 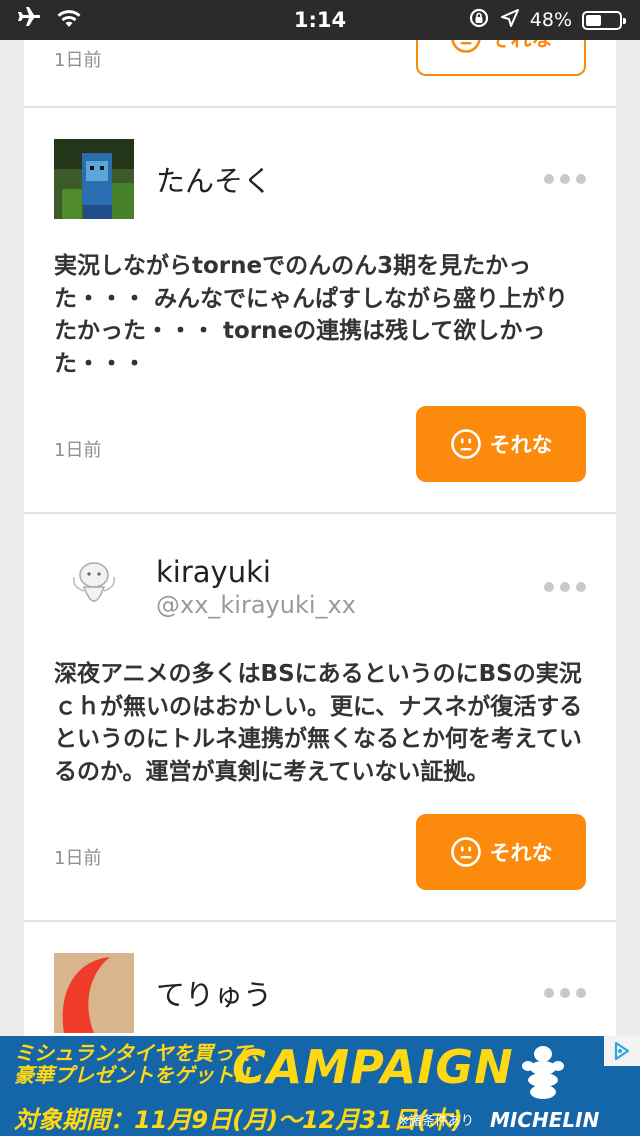 I want to click on username: てりゅう, so click(x=214, y=993).